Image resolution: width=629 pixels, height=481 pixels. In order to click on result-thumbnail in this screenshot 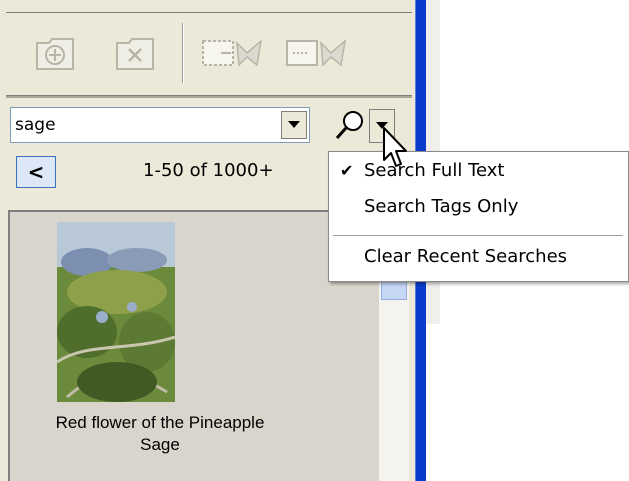, I will do `click(116, 312)`.